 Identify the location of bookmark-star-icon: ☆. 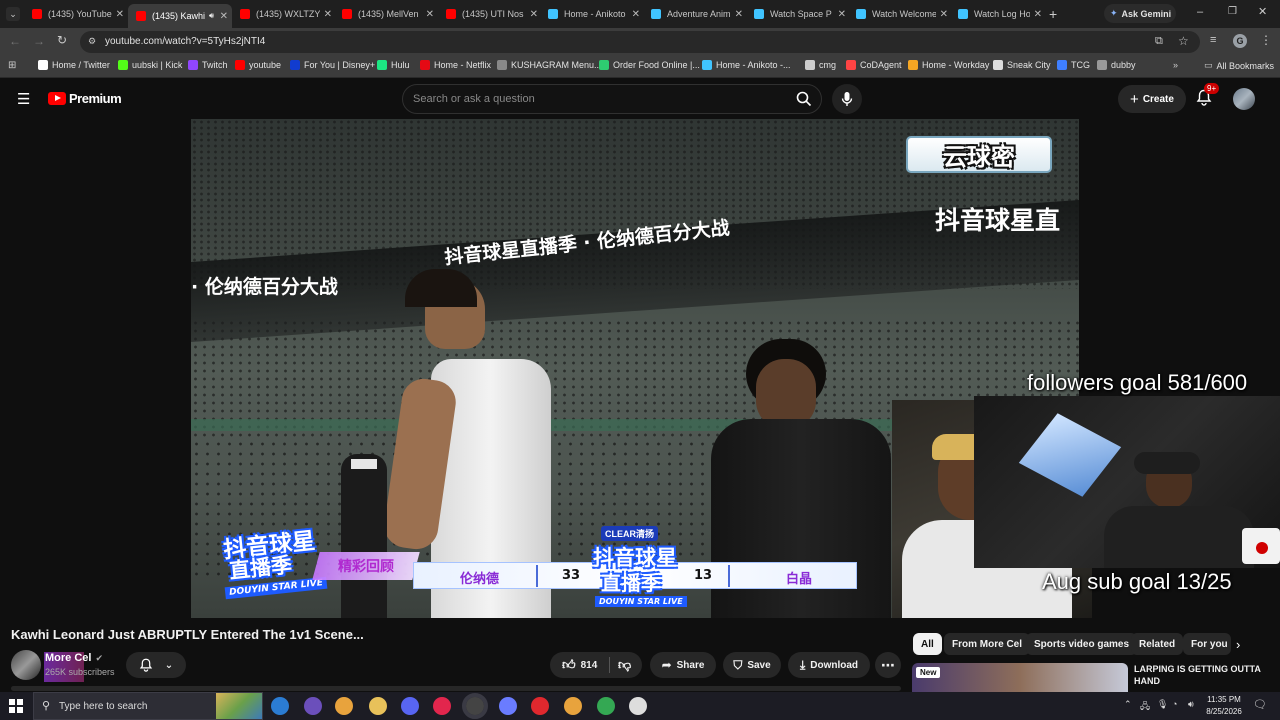
(1183, 41).